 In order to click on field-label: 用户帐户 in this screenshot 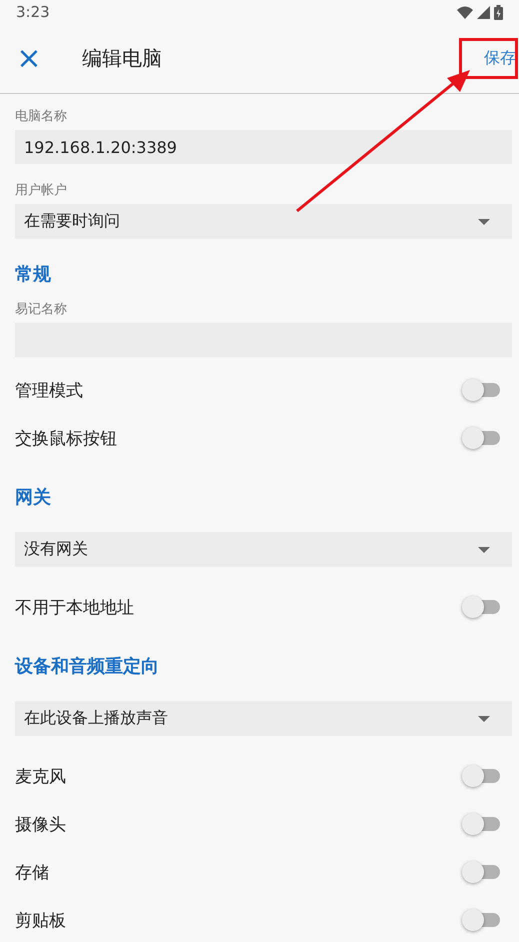, I will do `click(41, 191)`.